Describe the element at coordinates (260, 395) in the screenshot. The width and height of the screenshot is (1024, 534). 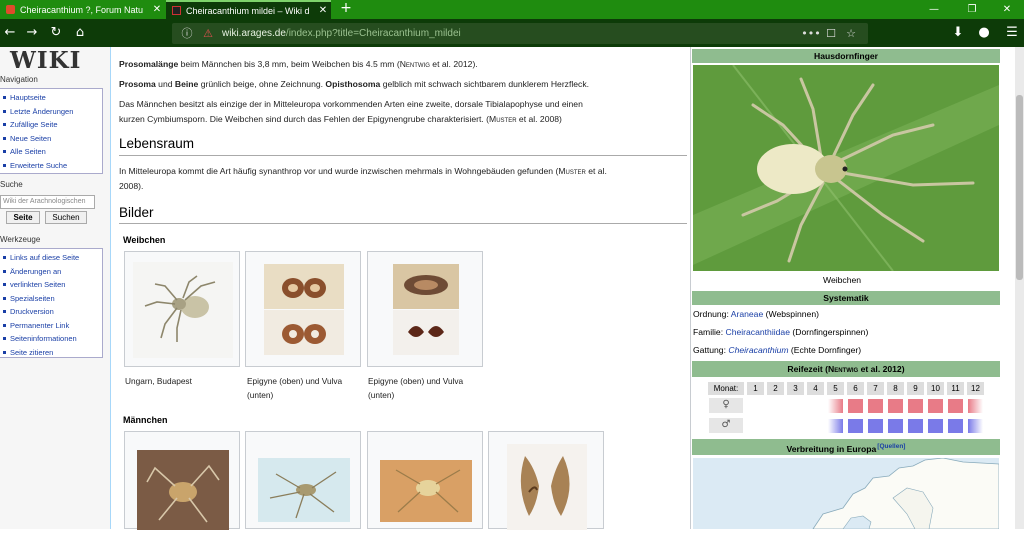
I see `caption-line: (unten)` at that location.